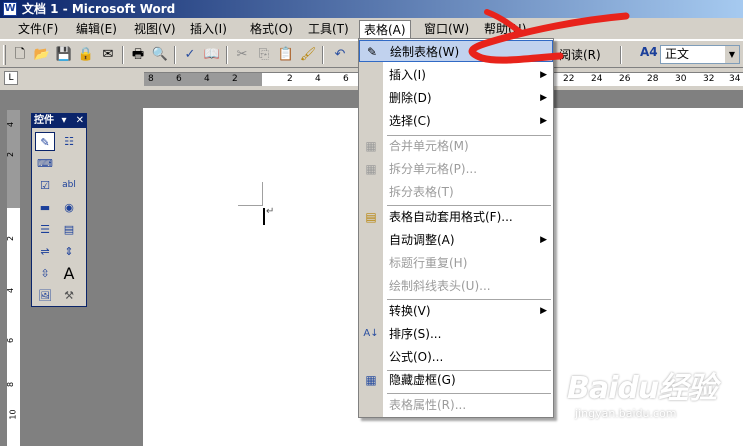 The width and height of the screenshot is (743, 446). What do you see at coordinates (732, 54) in the screenshot?
I see `chevron-down-icon: ▼` at bounding box center [732, 54].